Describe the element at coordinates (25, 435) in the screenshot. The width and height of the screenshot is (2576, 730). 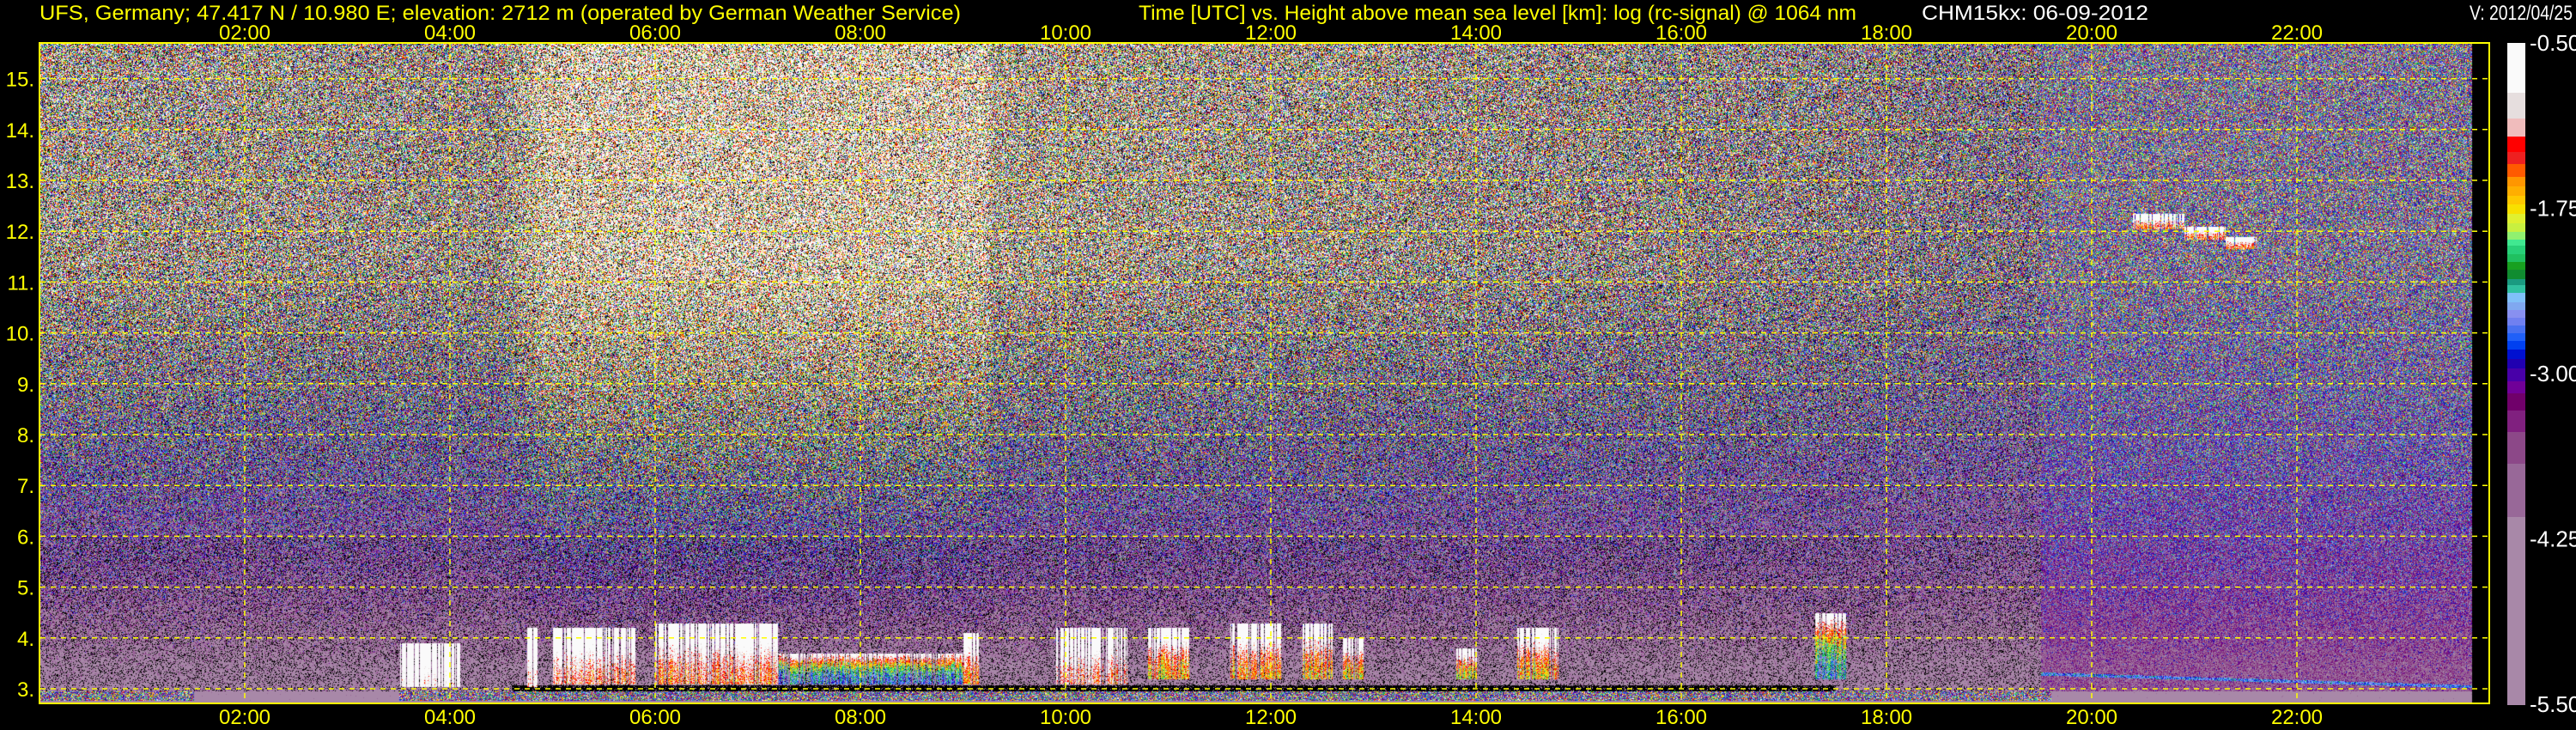
I see `y-tick-label: 8.` at that location.